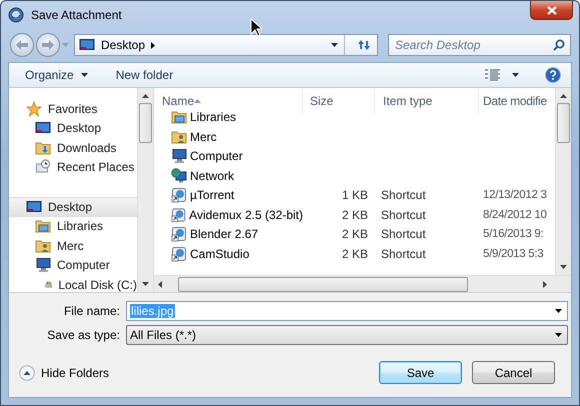 This screenshot has height=406, width=580. Describe the element at coordinates (73, 167) in the screenshot. I see `nav-item: Recent Places` at that location.